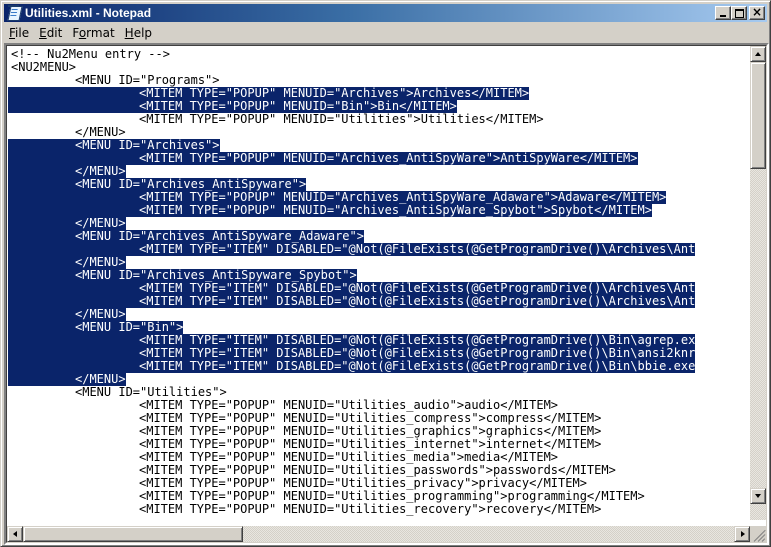  Describe the element at coordinates (138, 33) in the screenshot. I see `menu-help: Help` at that location.